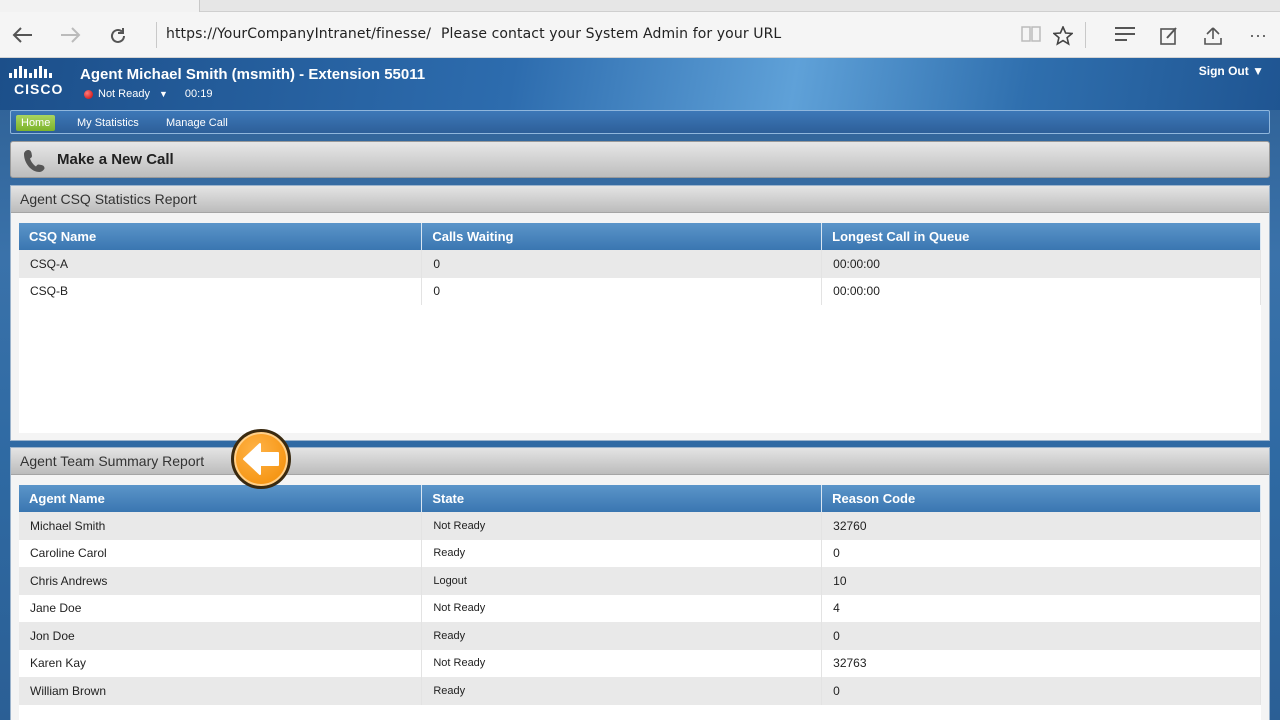 This screenshot has width=1280, height=720. What do you see at coordinates (622, 236) in the screenshot?
I see `column-header: Calls Waiting` at bounding box center [622, 236].